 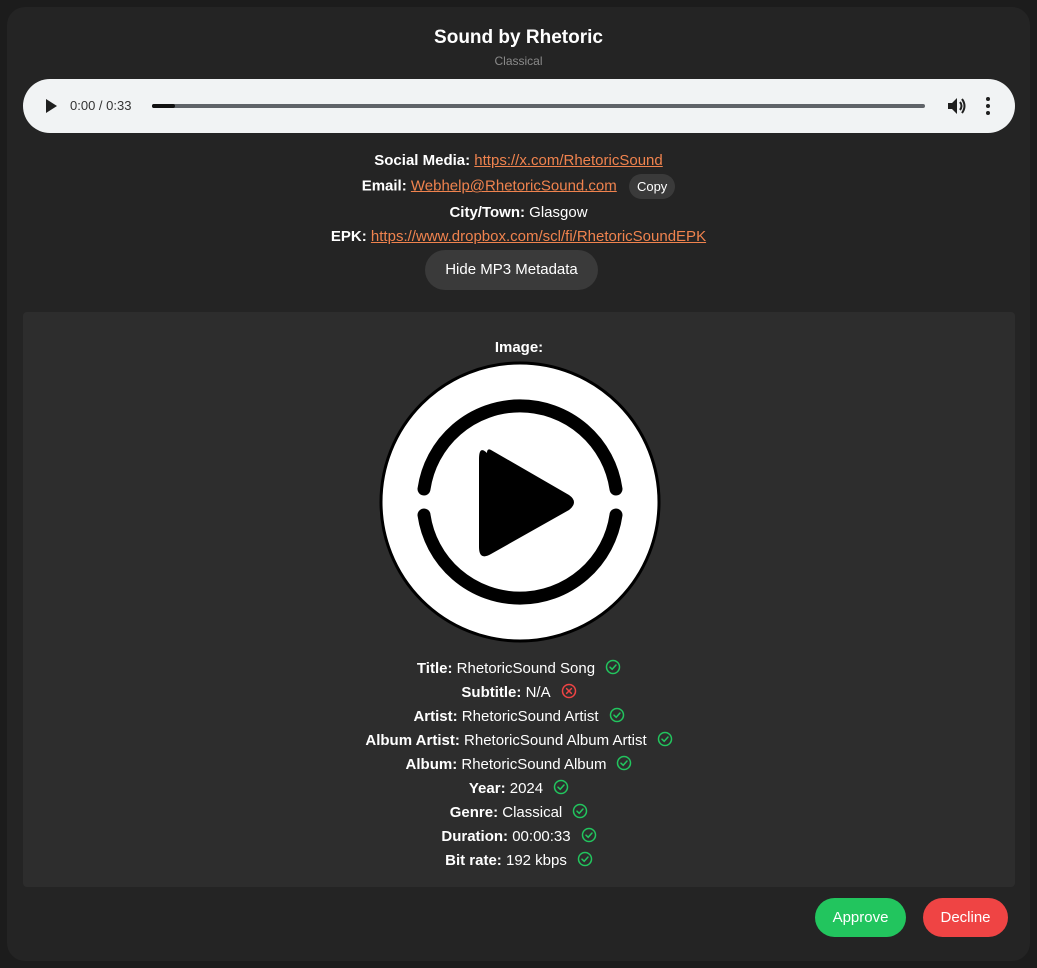 I want to click on city-label: City/Town:, so click(x=487, y=212).